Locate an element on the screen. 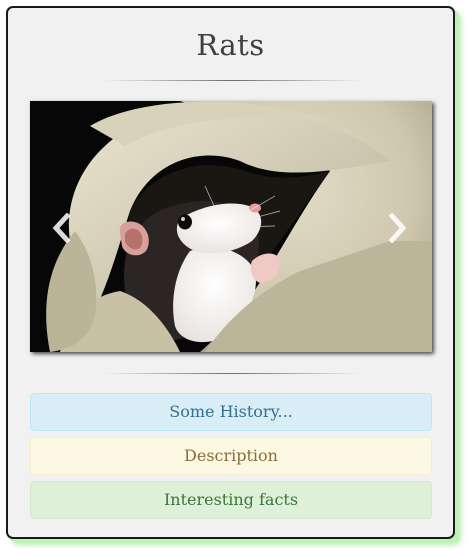  panel-description: Description is located at coordinates (231, 456).